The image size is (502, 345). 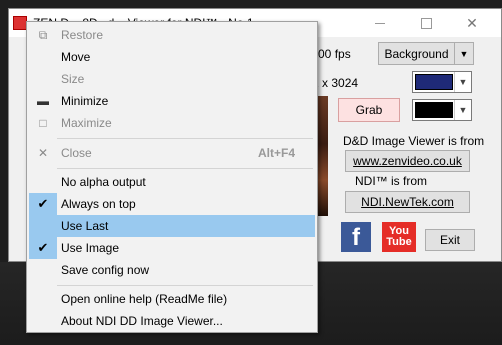 What do you see at coordinates (172, 182) in the screenshot?
I see `menu-item-no-alpha-output: No alpha output` at bounding box center [172, 182].